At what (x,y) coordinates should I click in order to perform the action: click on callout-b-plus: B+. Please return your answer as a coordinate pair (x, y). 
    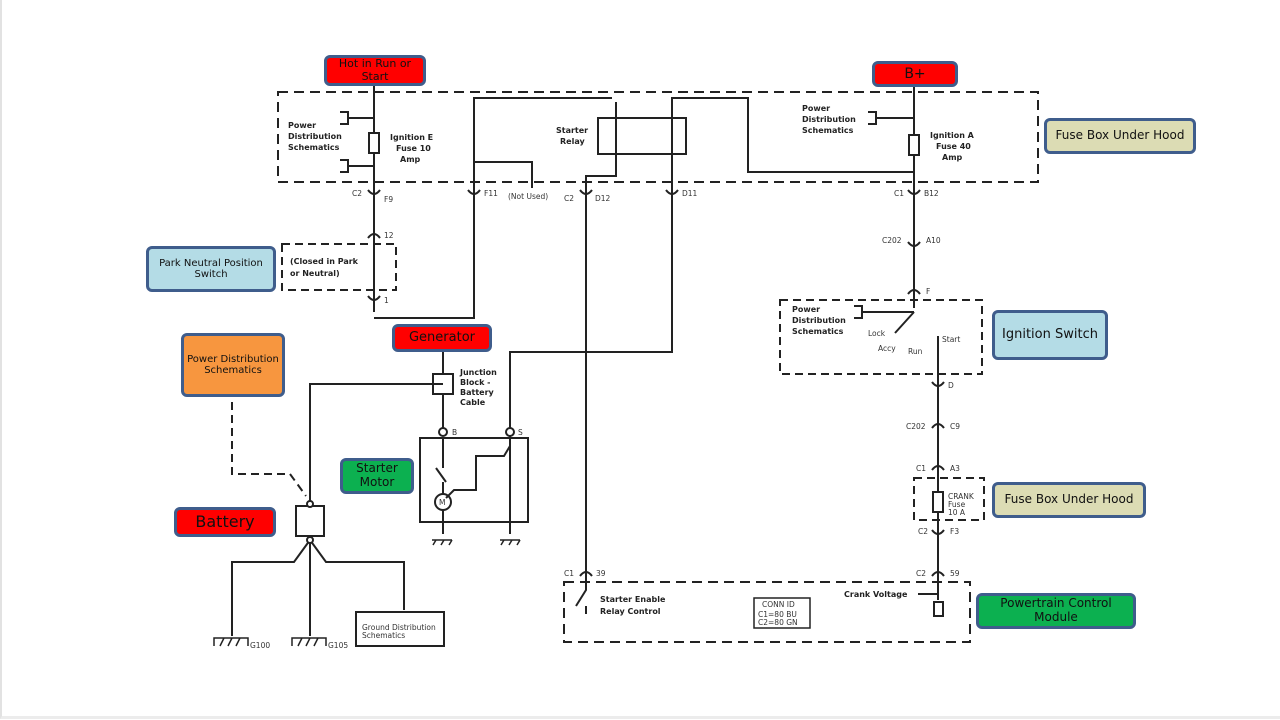
    Looking at the image, I should click on (915, 74).